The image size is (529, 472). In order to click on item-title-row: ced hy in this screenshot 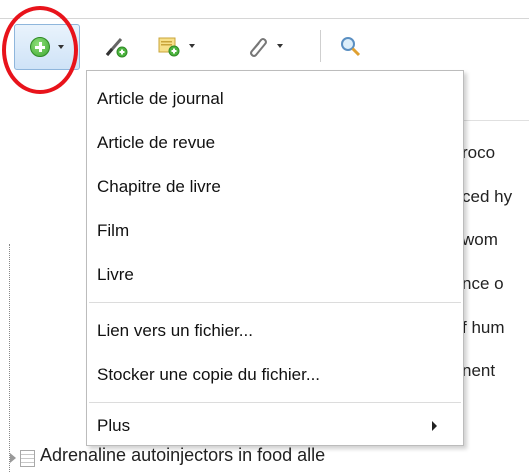, I will do `click(487, 197)`.